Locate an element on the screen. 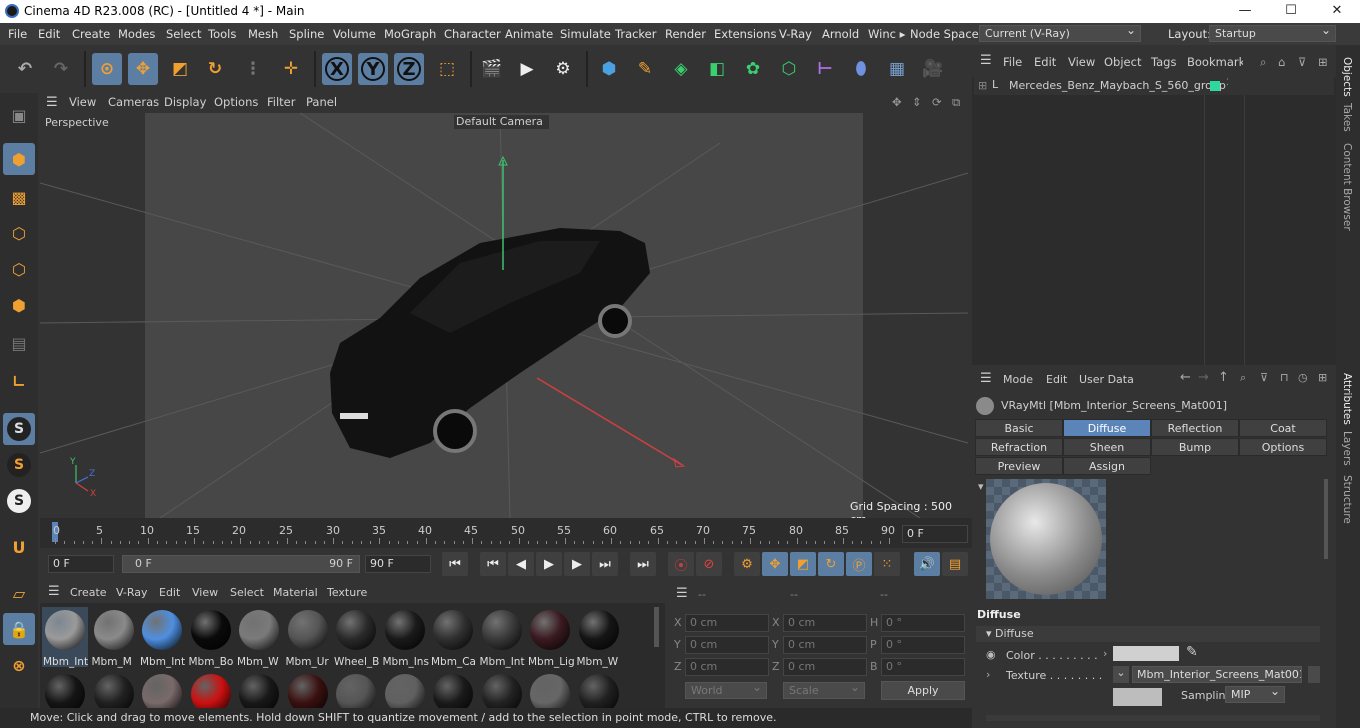 Image resolution: width=1360 pixels, height=728 pixels. viewport-menu-filter: Filter is located at coordinates (281, 102).